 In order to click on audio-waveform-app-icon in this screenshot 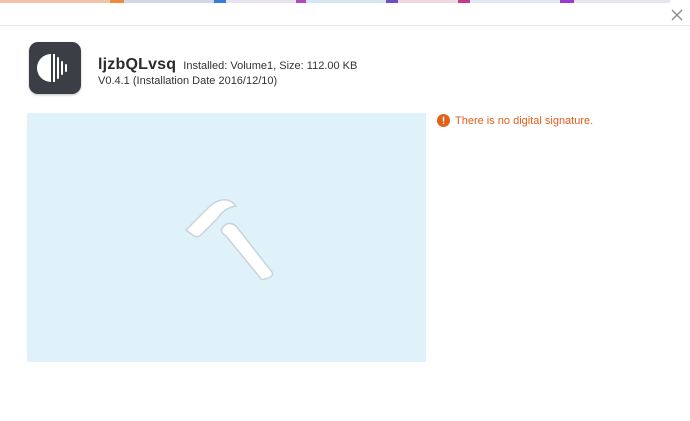, I will do `click(52, 68)`.